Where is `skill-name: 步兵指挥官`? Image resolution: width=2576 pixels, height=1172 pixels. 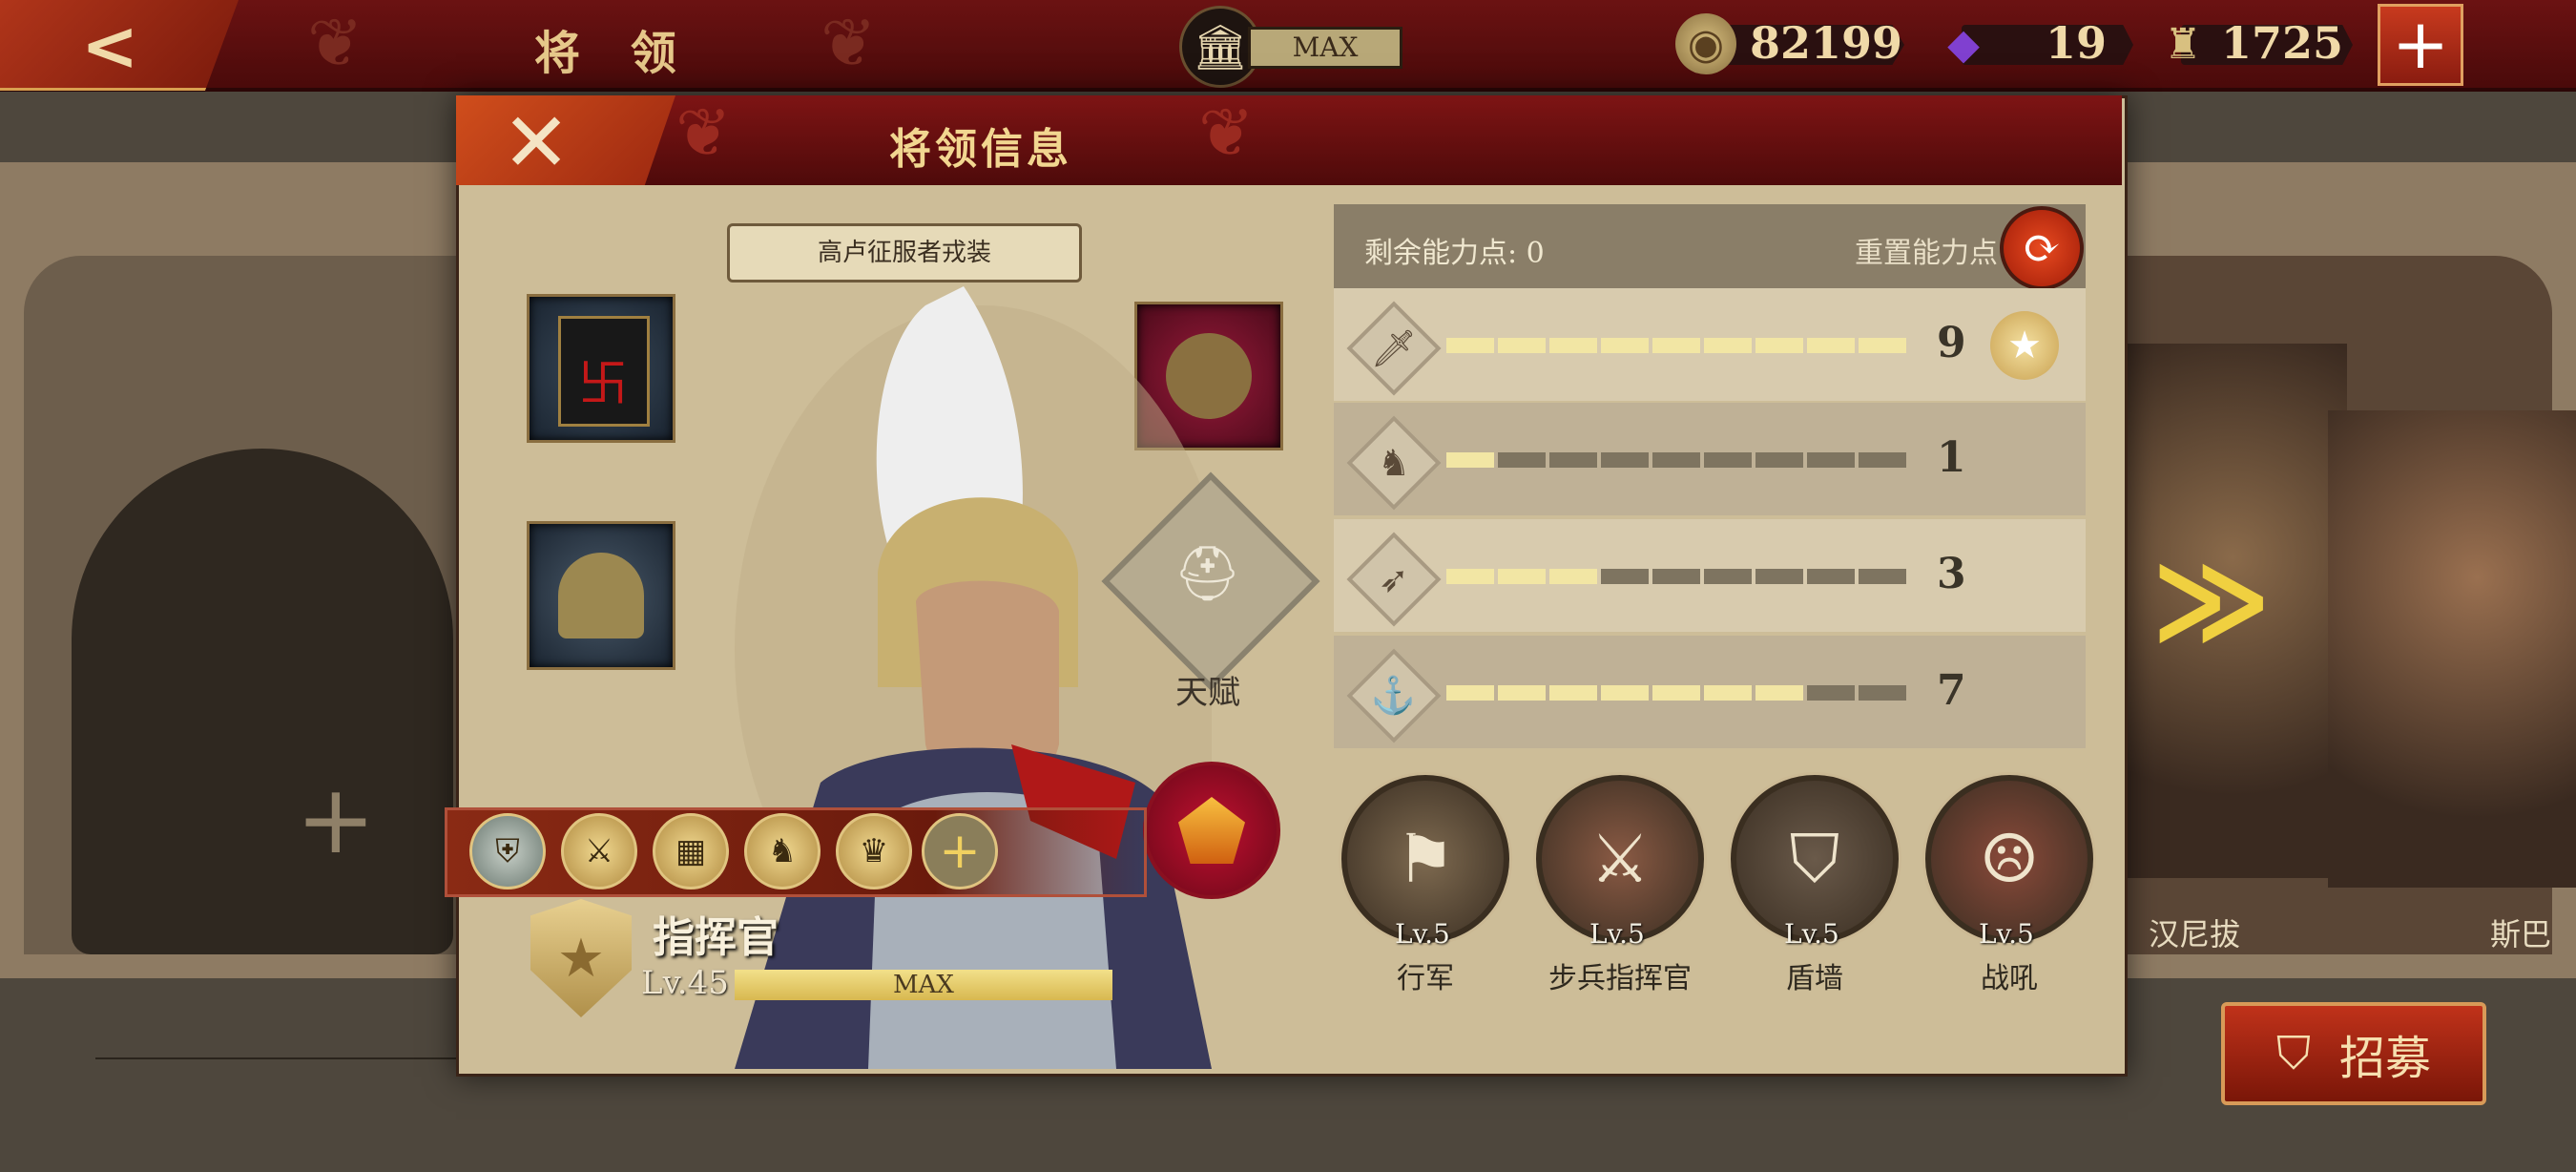 skill-name: 步兵指挥官 is located at coordinates (1620, 978).